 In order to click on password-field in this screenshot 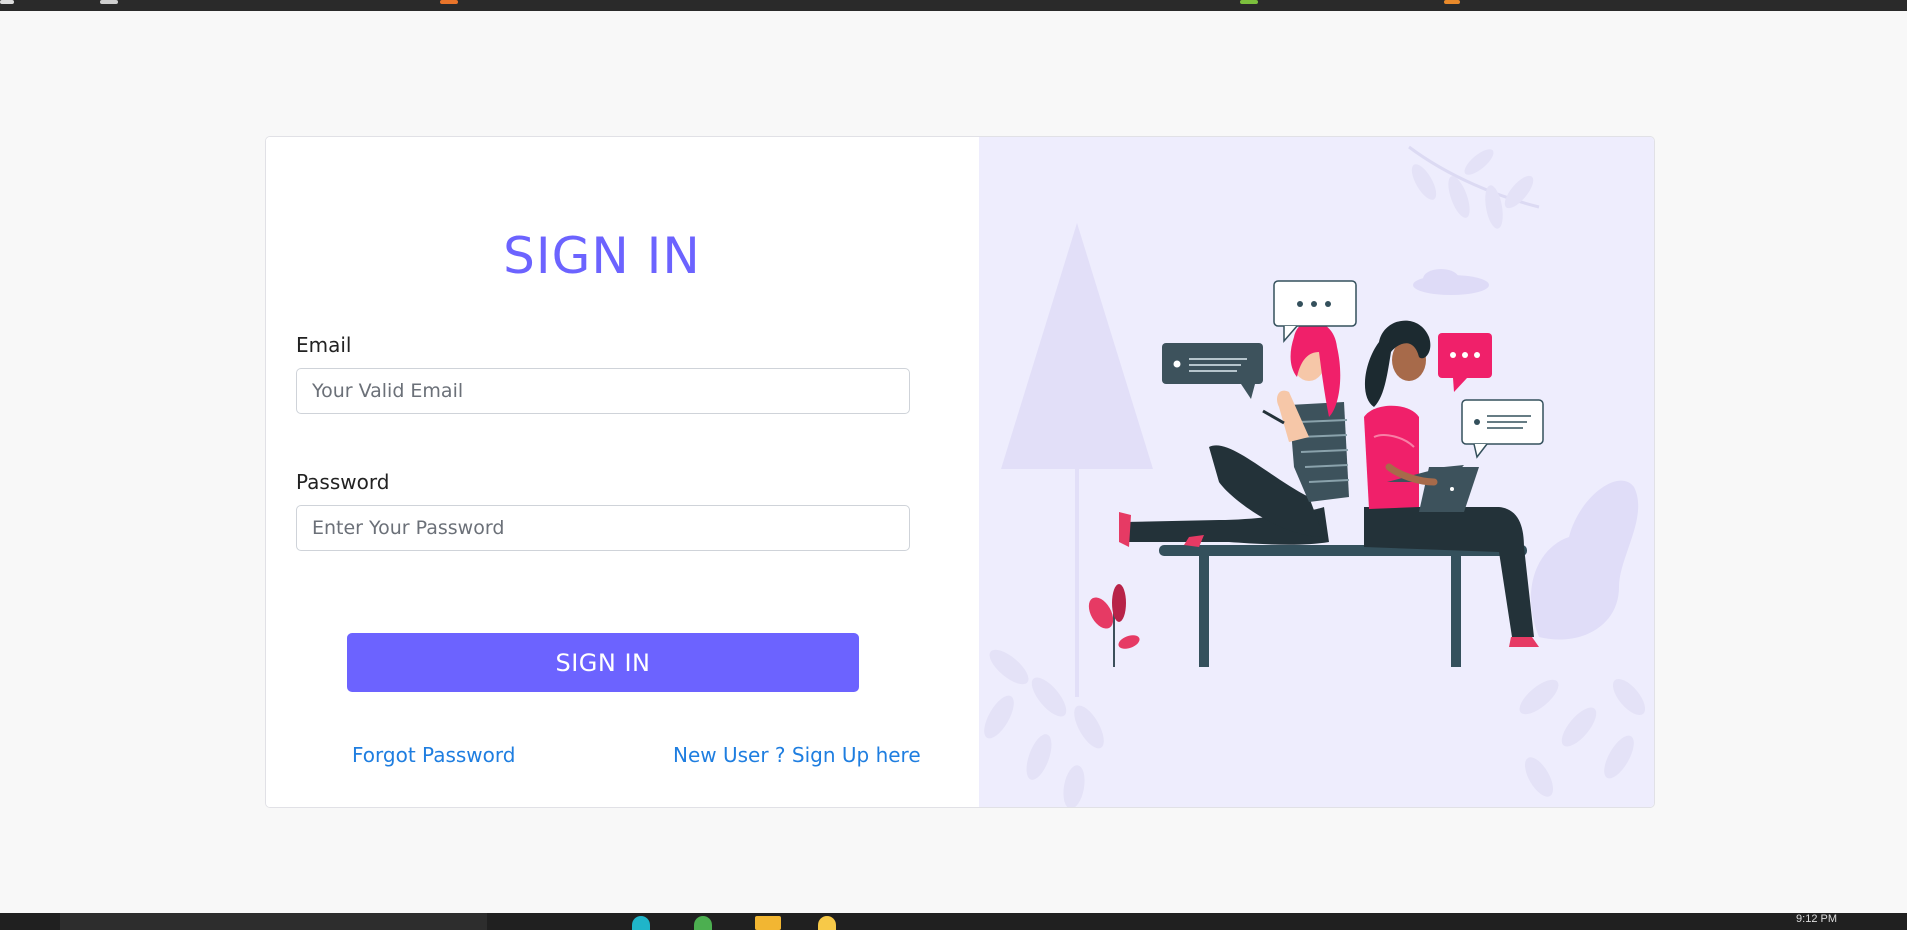, I will do `click(603, 528)`.